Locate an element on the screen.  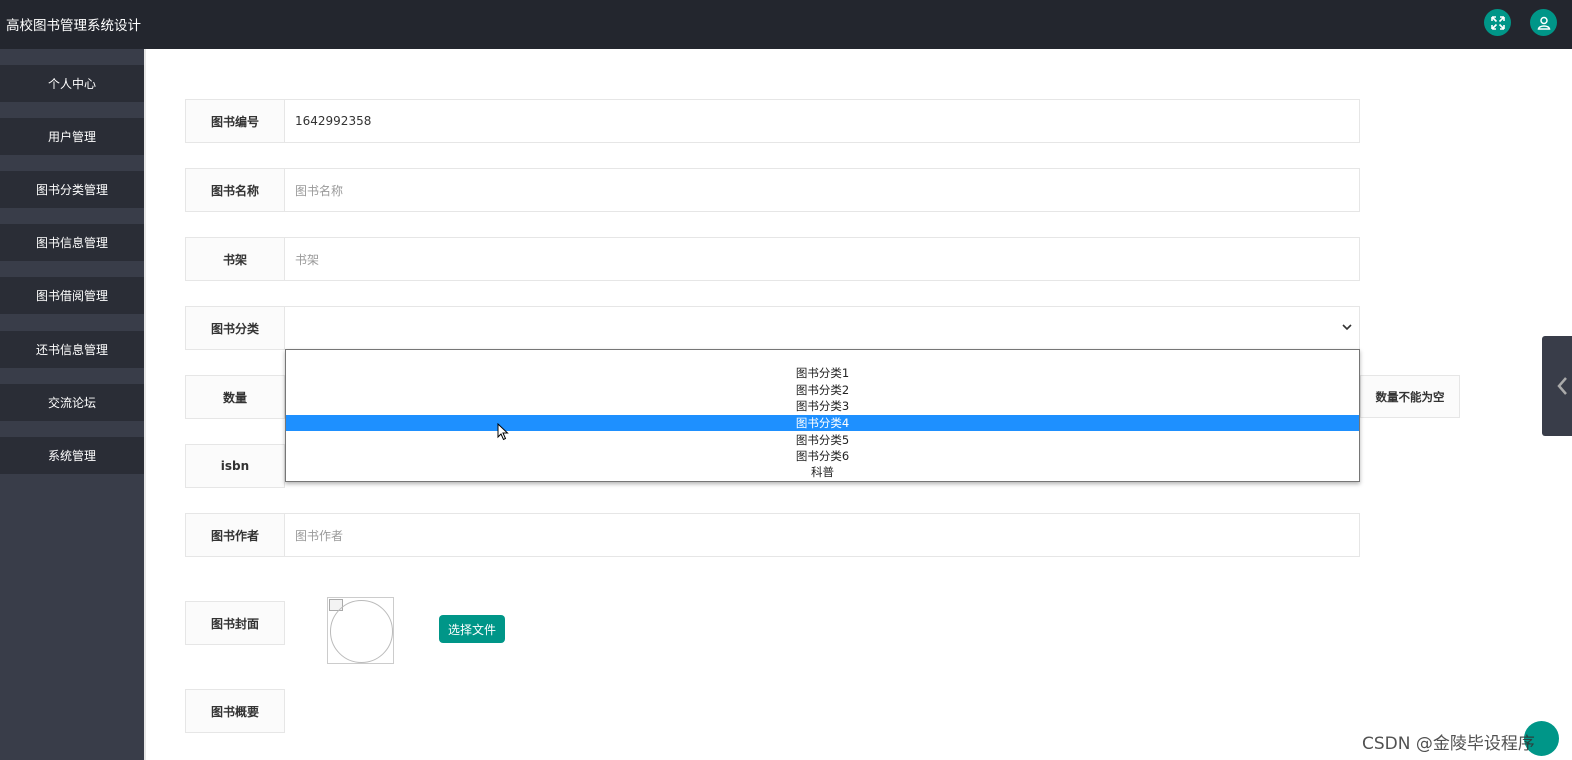
chevron-down-icon is located at coordinates (1347, 327).